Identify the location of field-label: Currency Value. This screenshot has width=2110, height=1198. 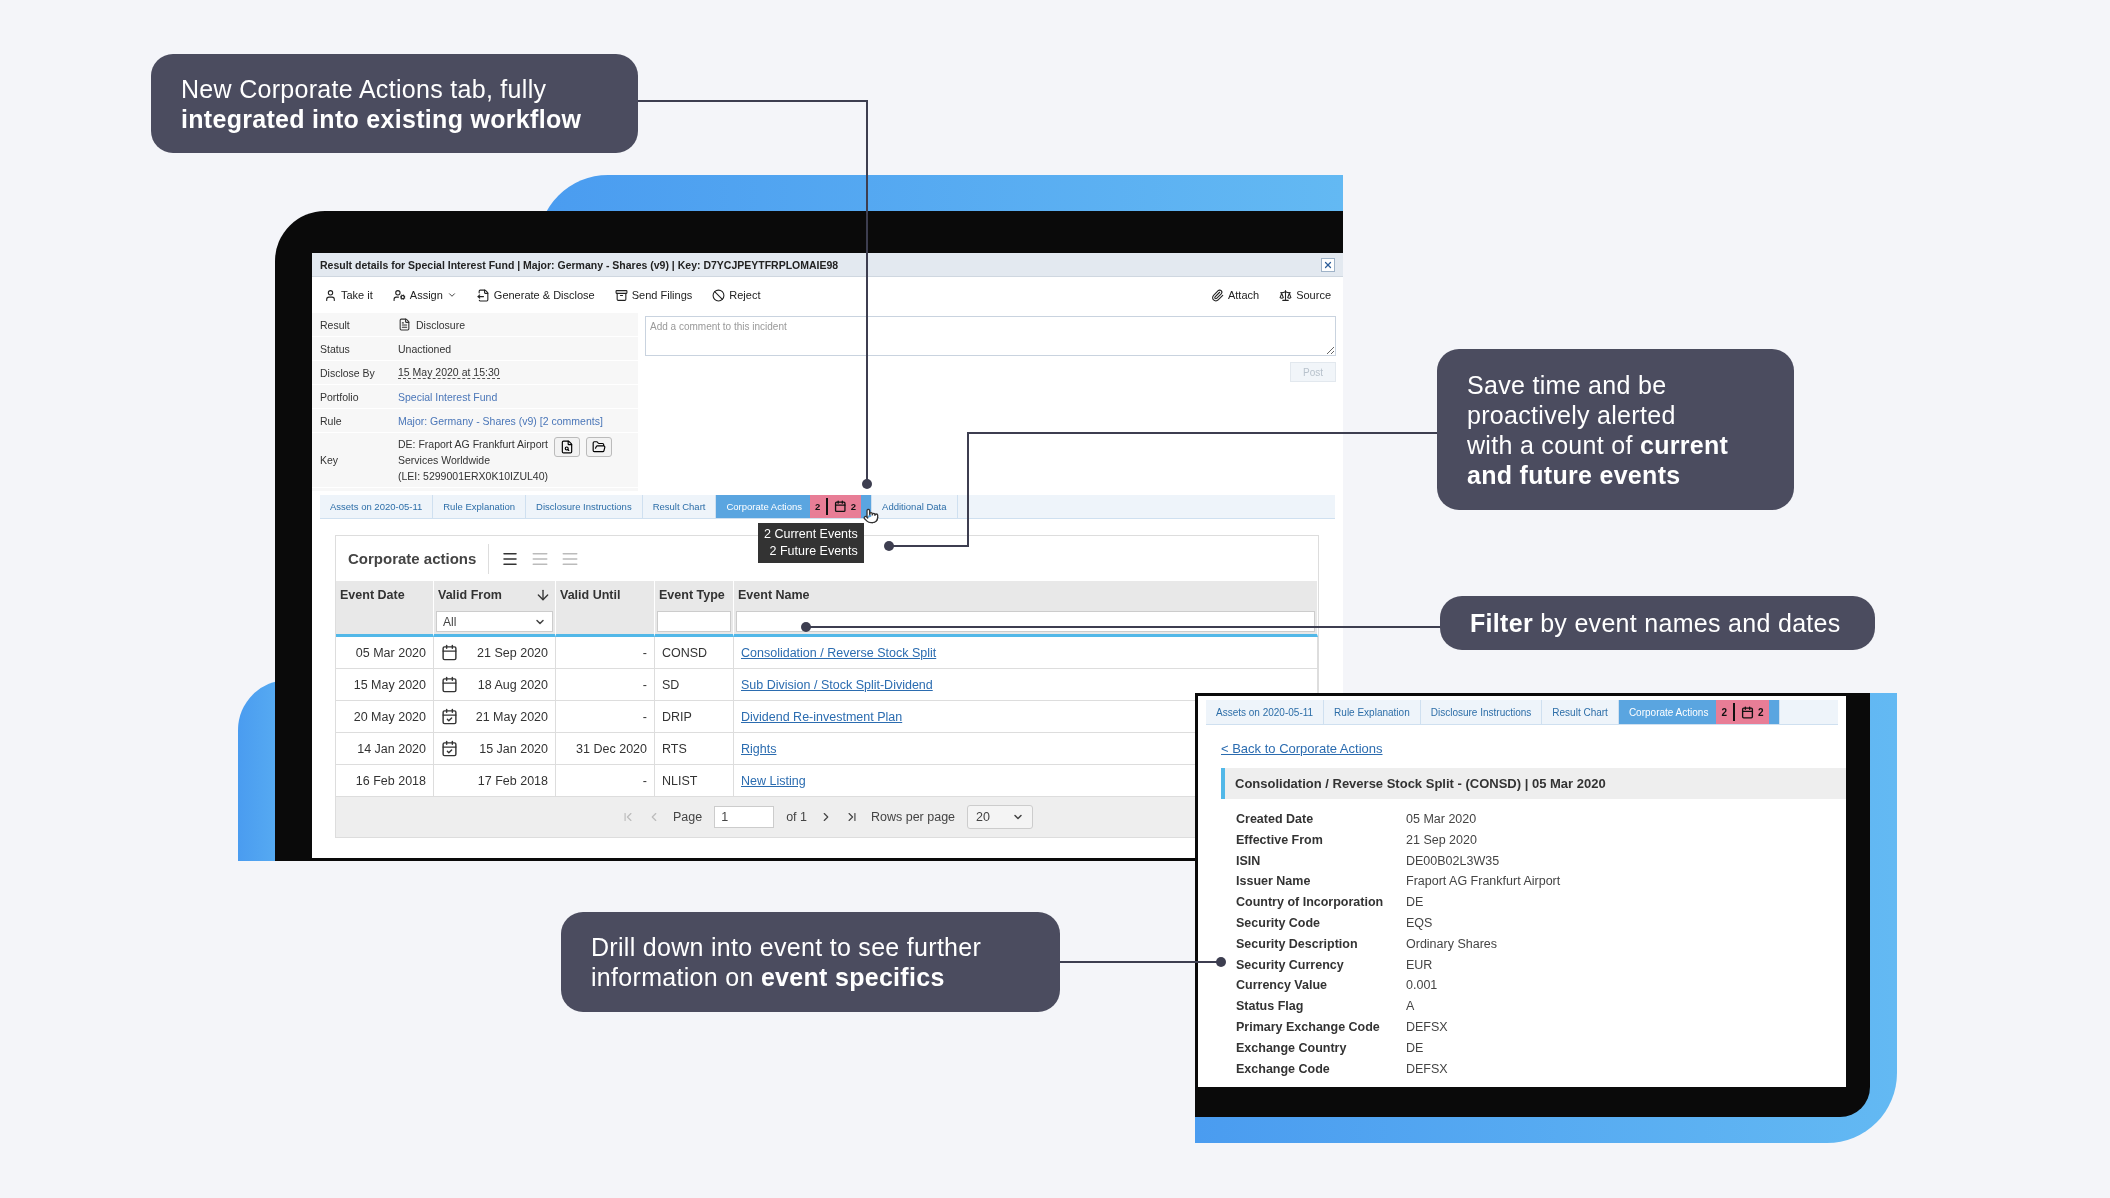
(1282, 986).